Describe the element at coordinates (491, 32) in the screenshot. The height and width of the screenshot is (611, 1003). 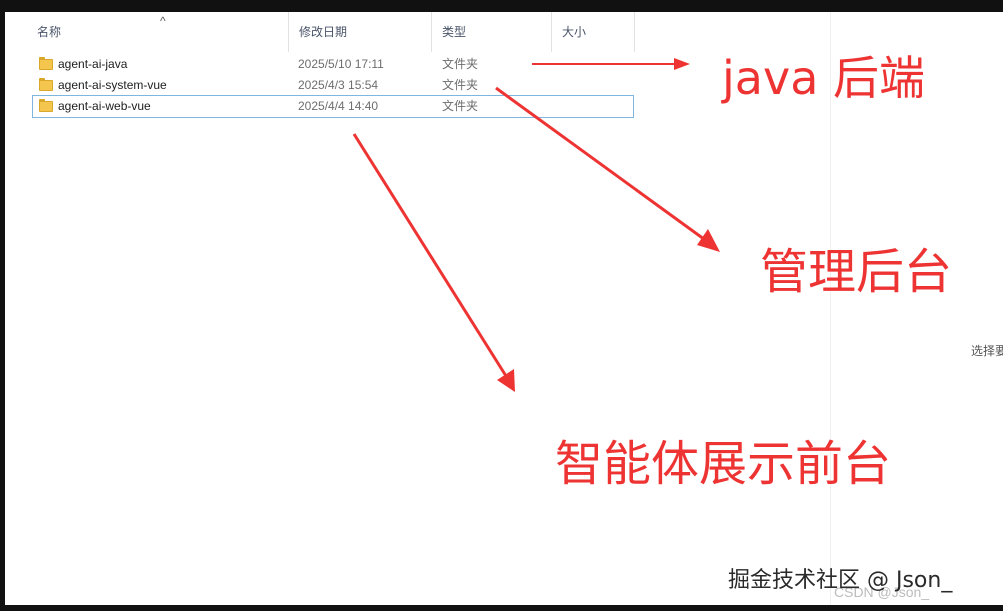
I see `column-header-type: 类型` at that location.